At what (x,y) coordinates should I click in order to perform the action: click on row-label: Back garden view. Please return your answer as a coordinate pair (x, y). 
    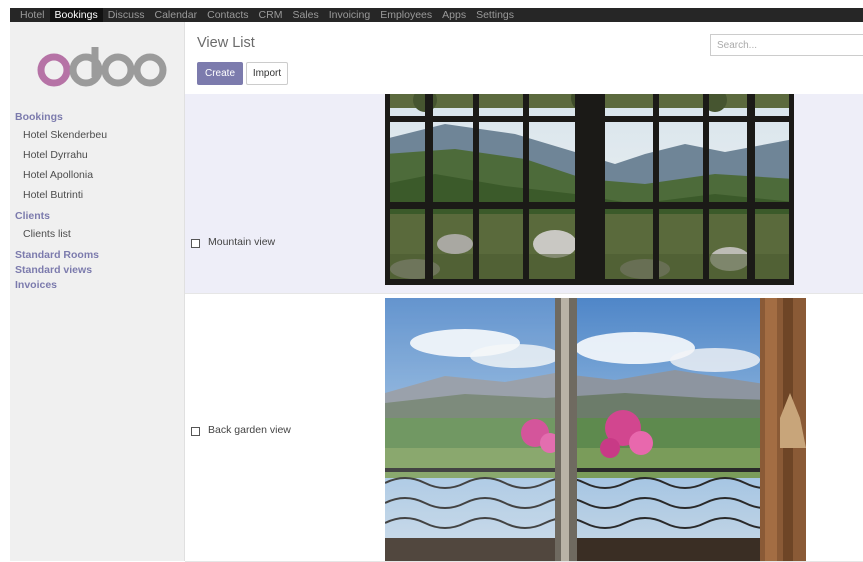
    Looking at the image, I should click on (249, 430).